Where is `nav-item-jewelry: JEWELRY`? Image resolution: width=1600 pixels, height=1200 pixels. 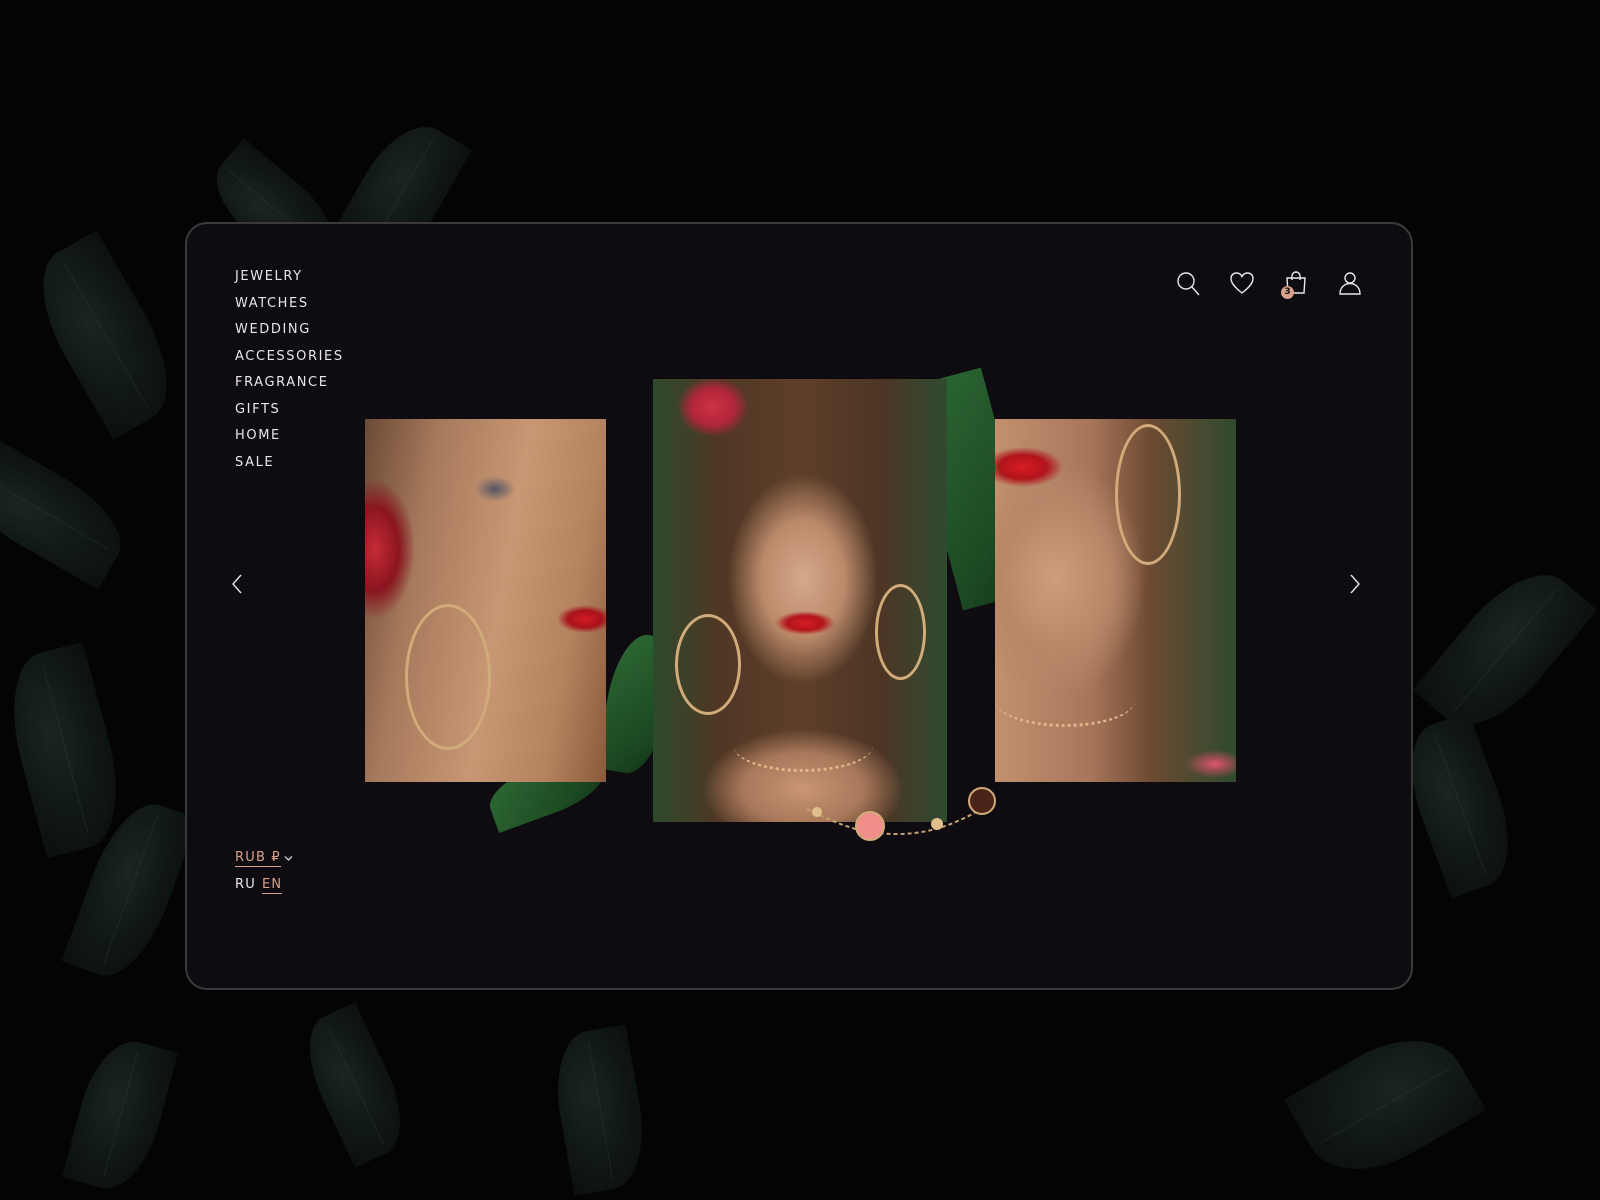 nav-item-jewelry: JEWELRY is located at coordinates (289, 283).